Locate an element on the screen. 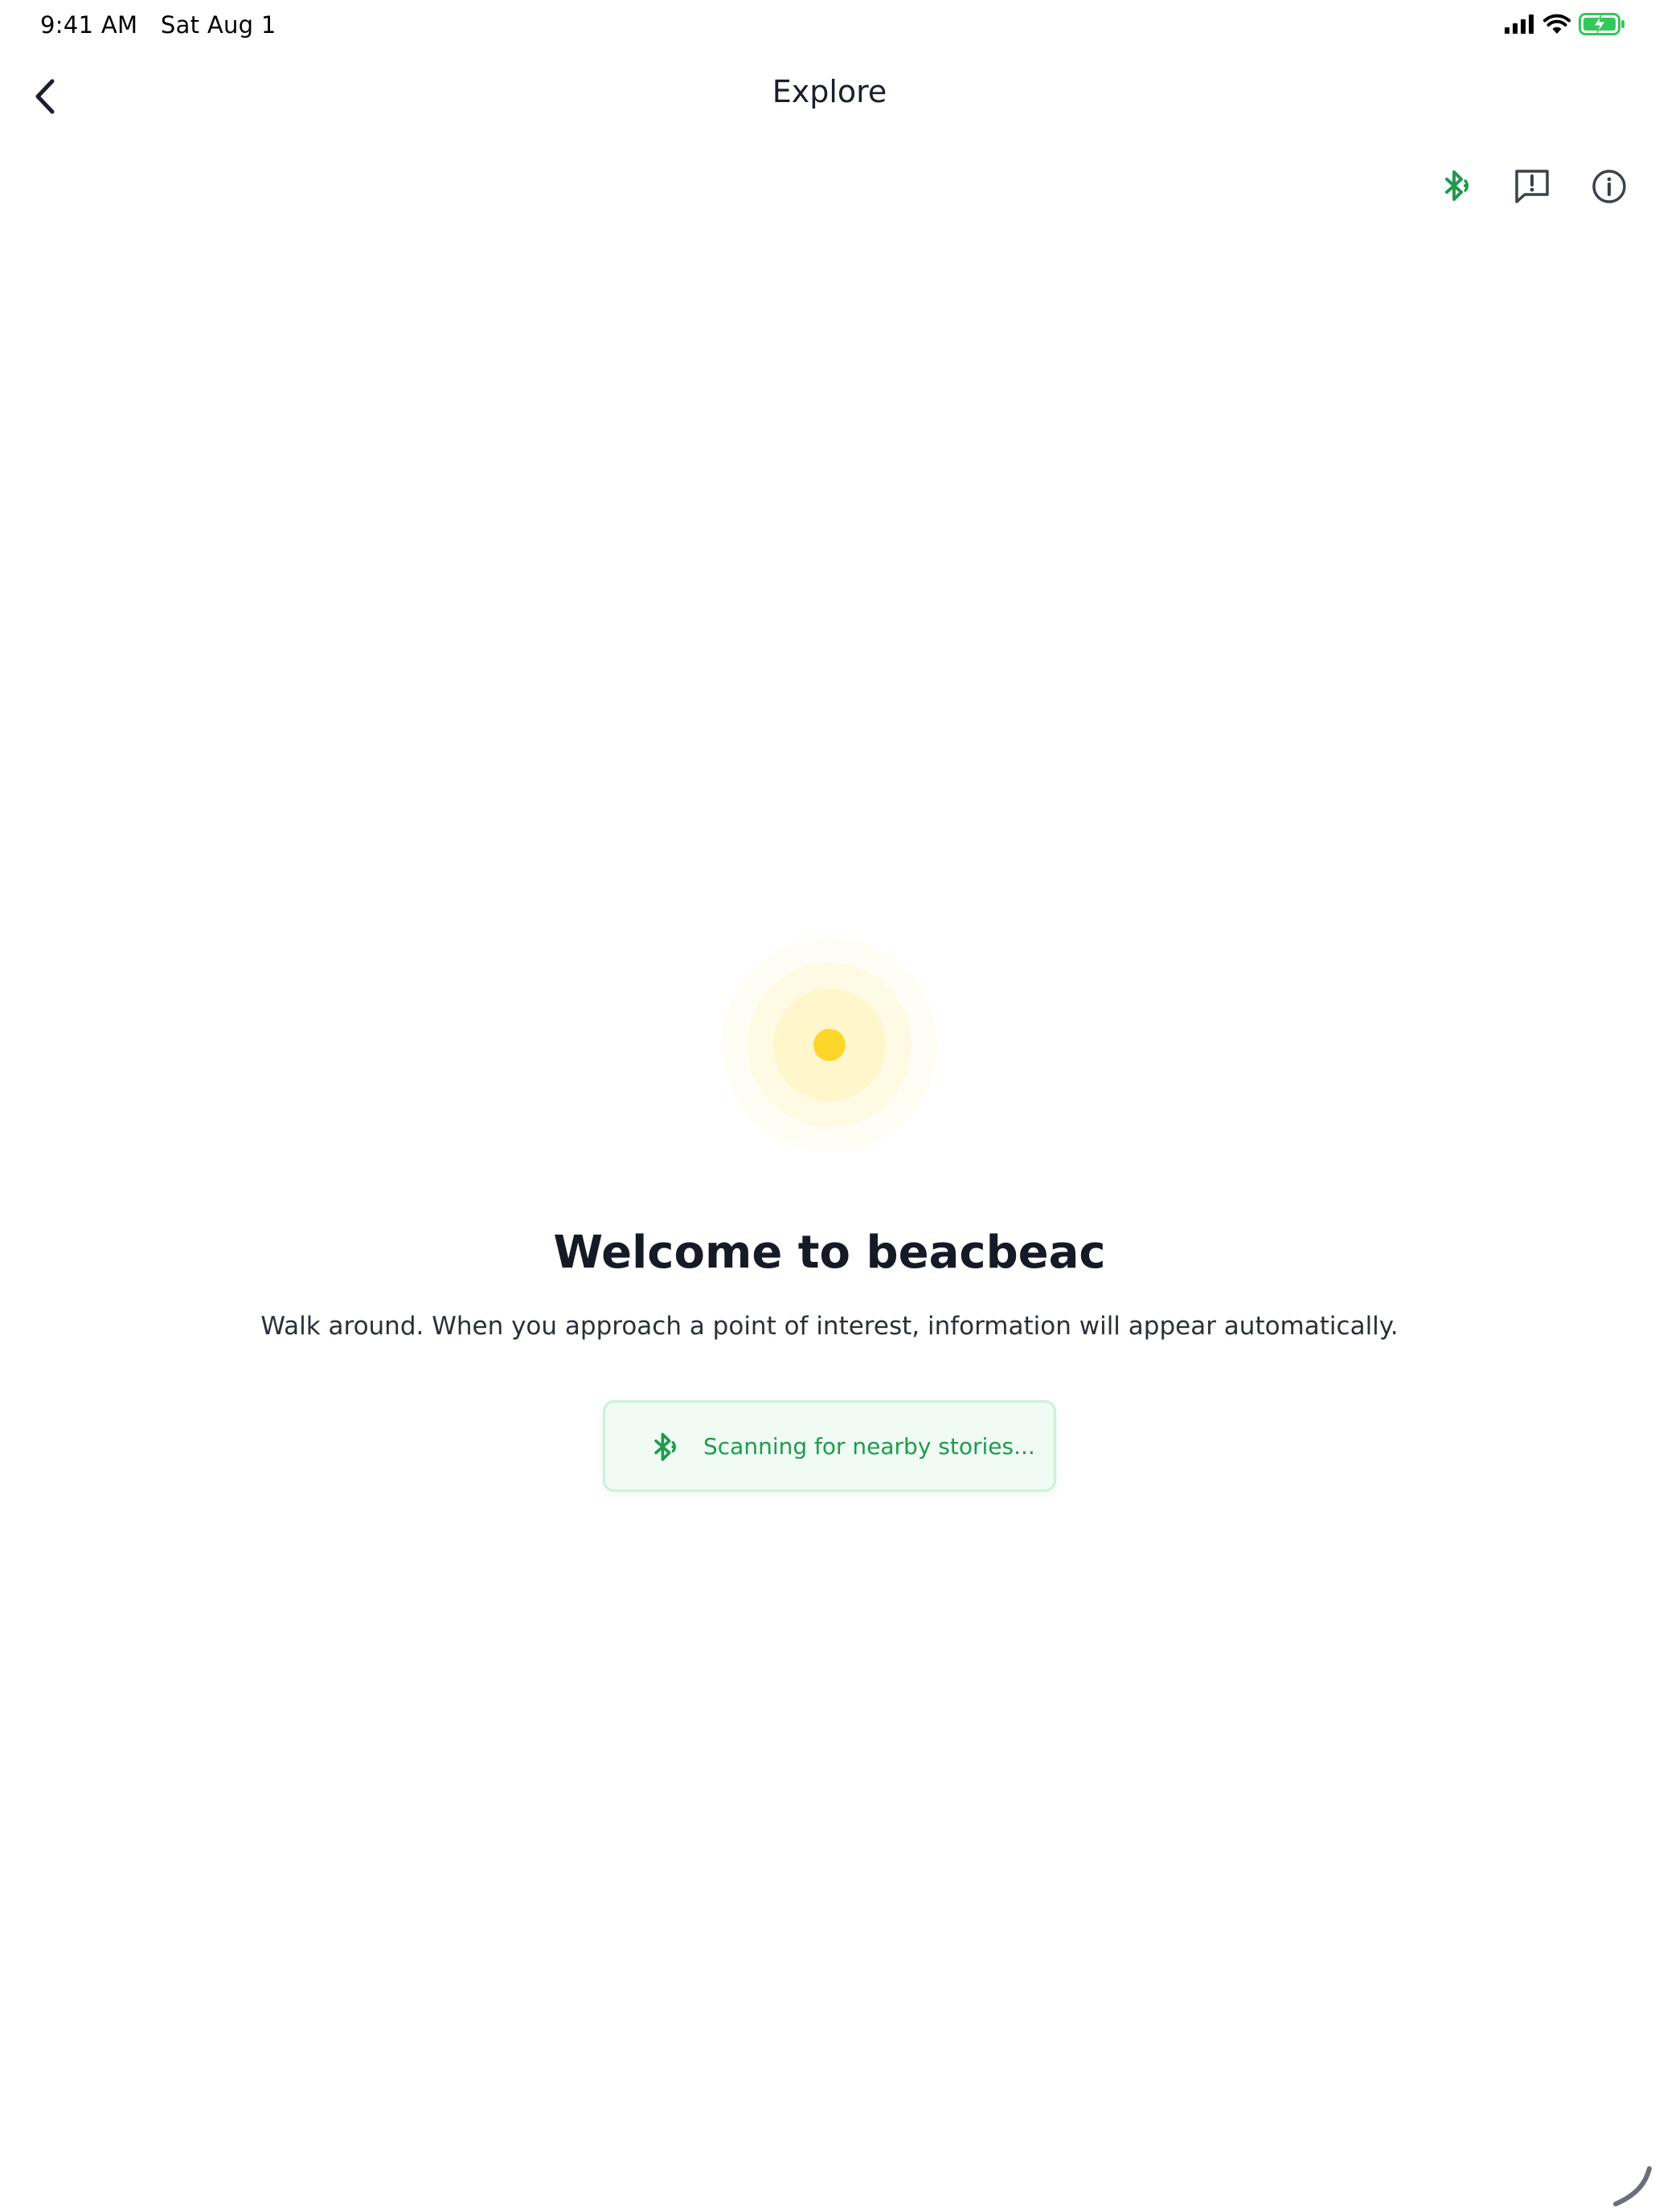 The width and height of the screenshot is (1659, 2212). message-alert-icon is located at coordinates (1532, 186).